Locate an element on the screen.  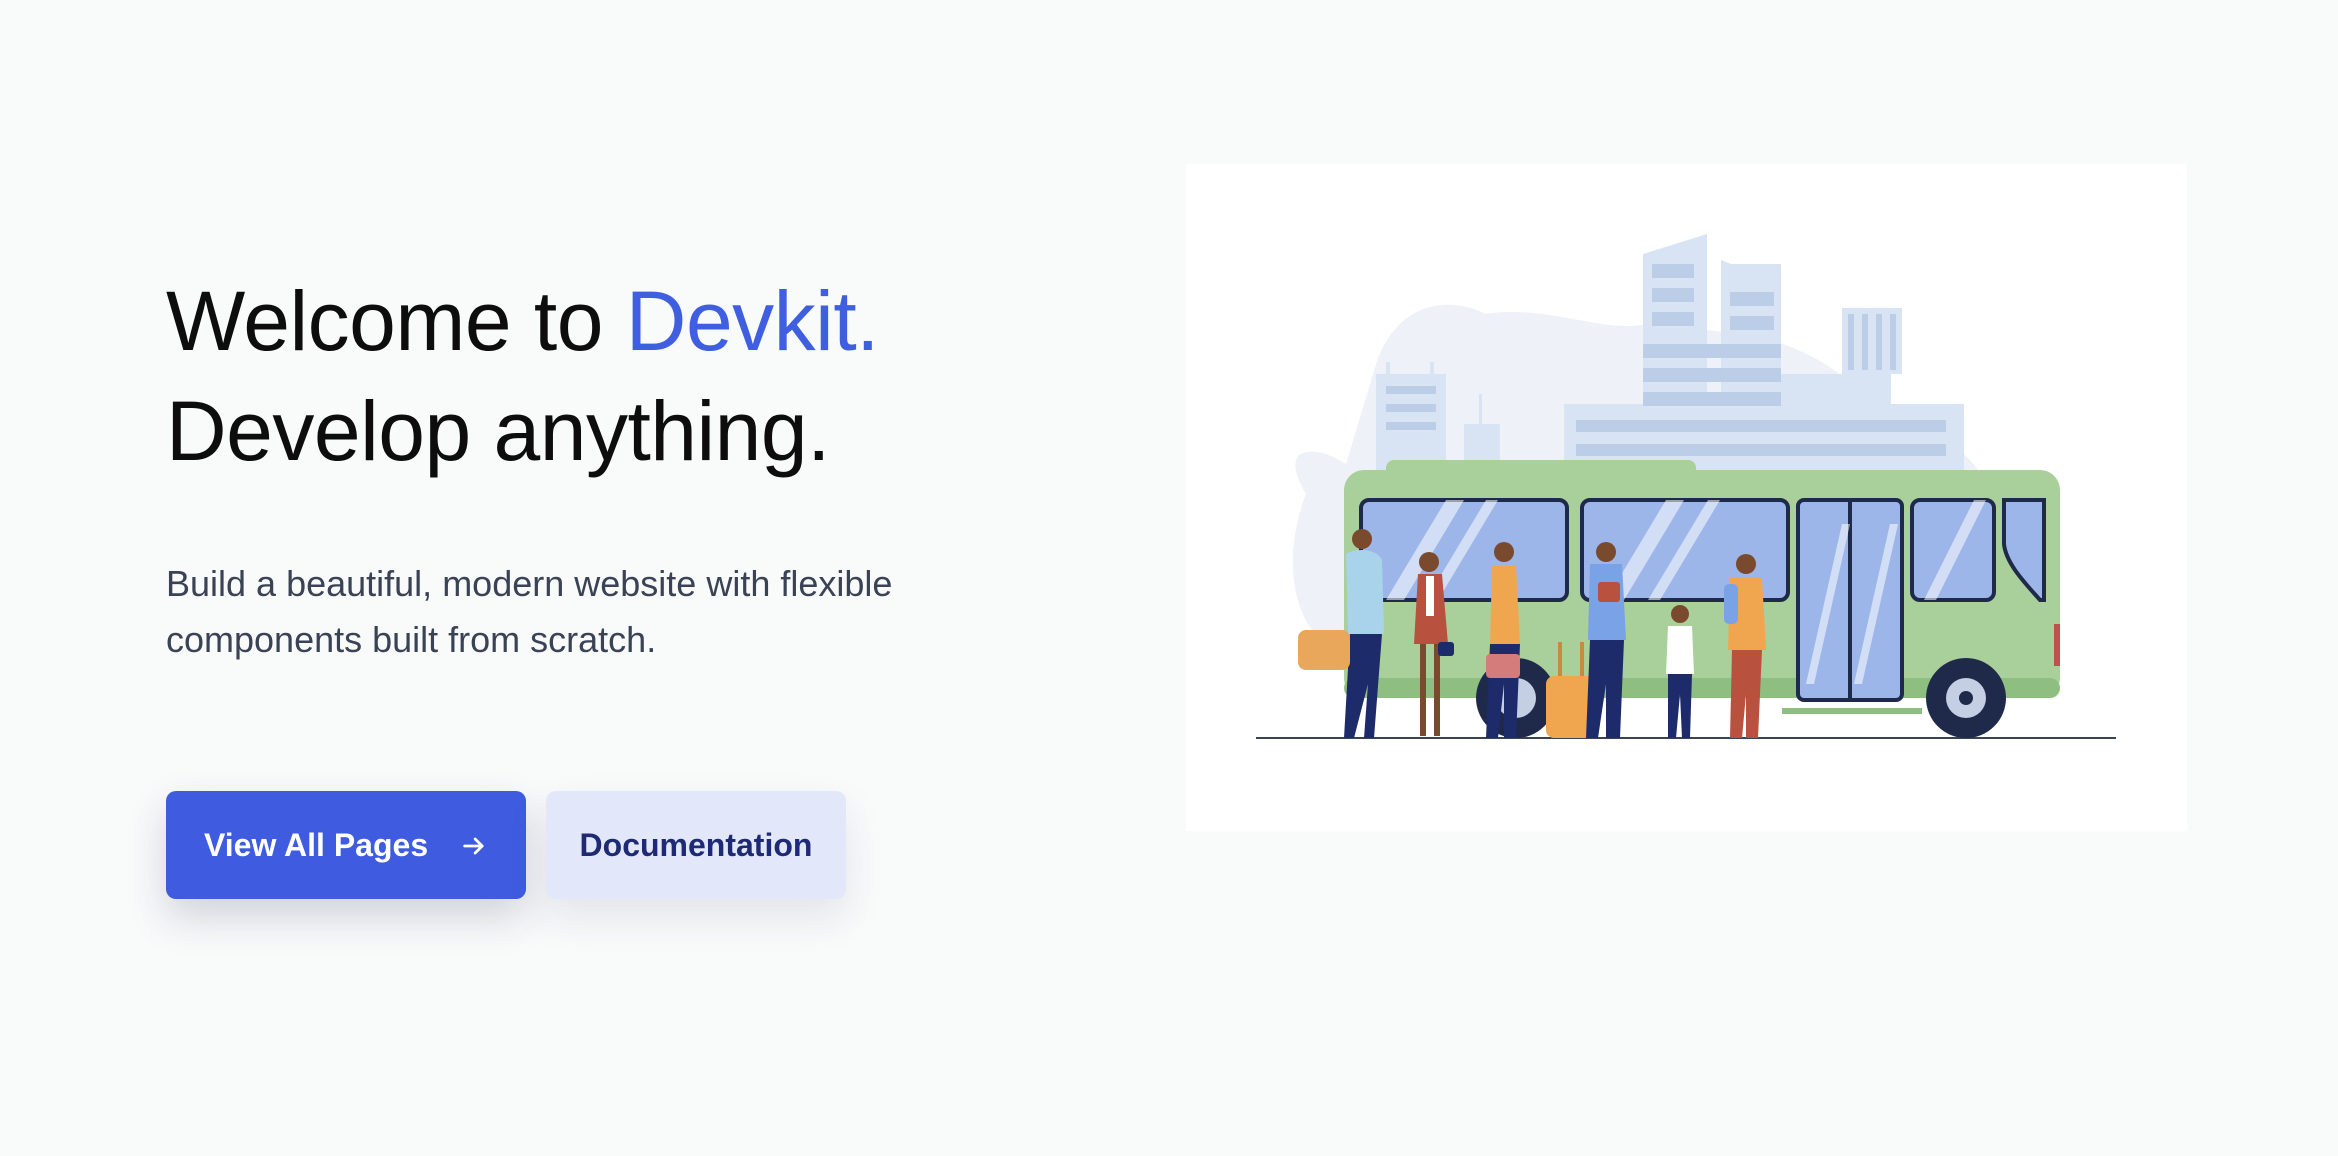
arrow-right-icon is located at coordinates (474, 845).